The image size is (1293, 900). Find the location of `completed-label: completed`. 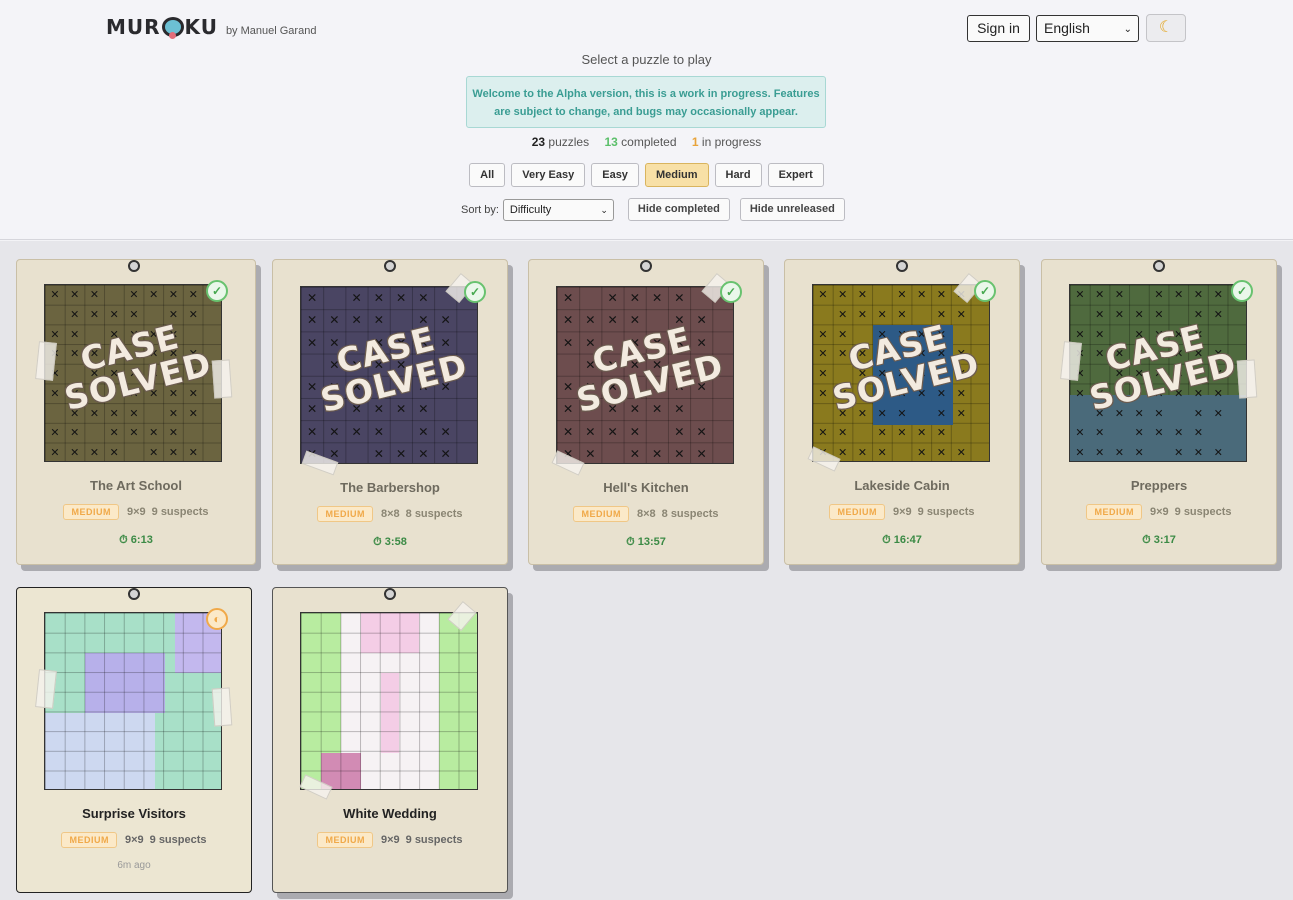

completed-label: completed is located at coordinates (649, 142).